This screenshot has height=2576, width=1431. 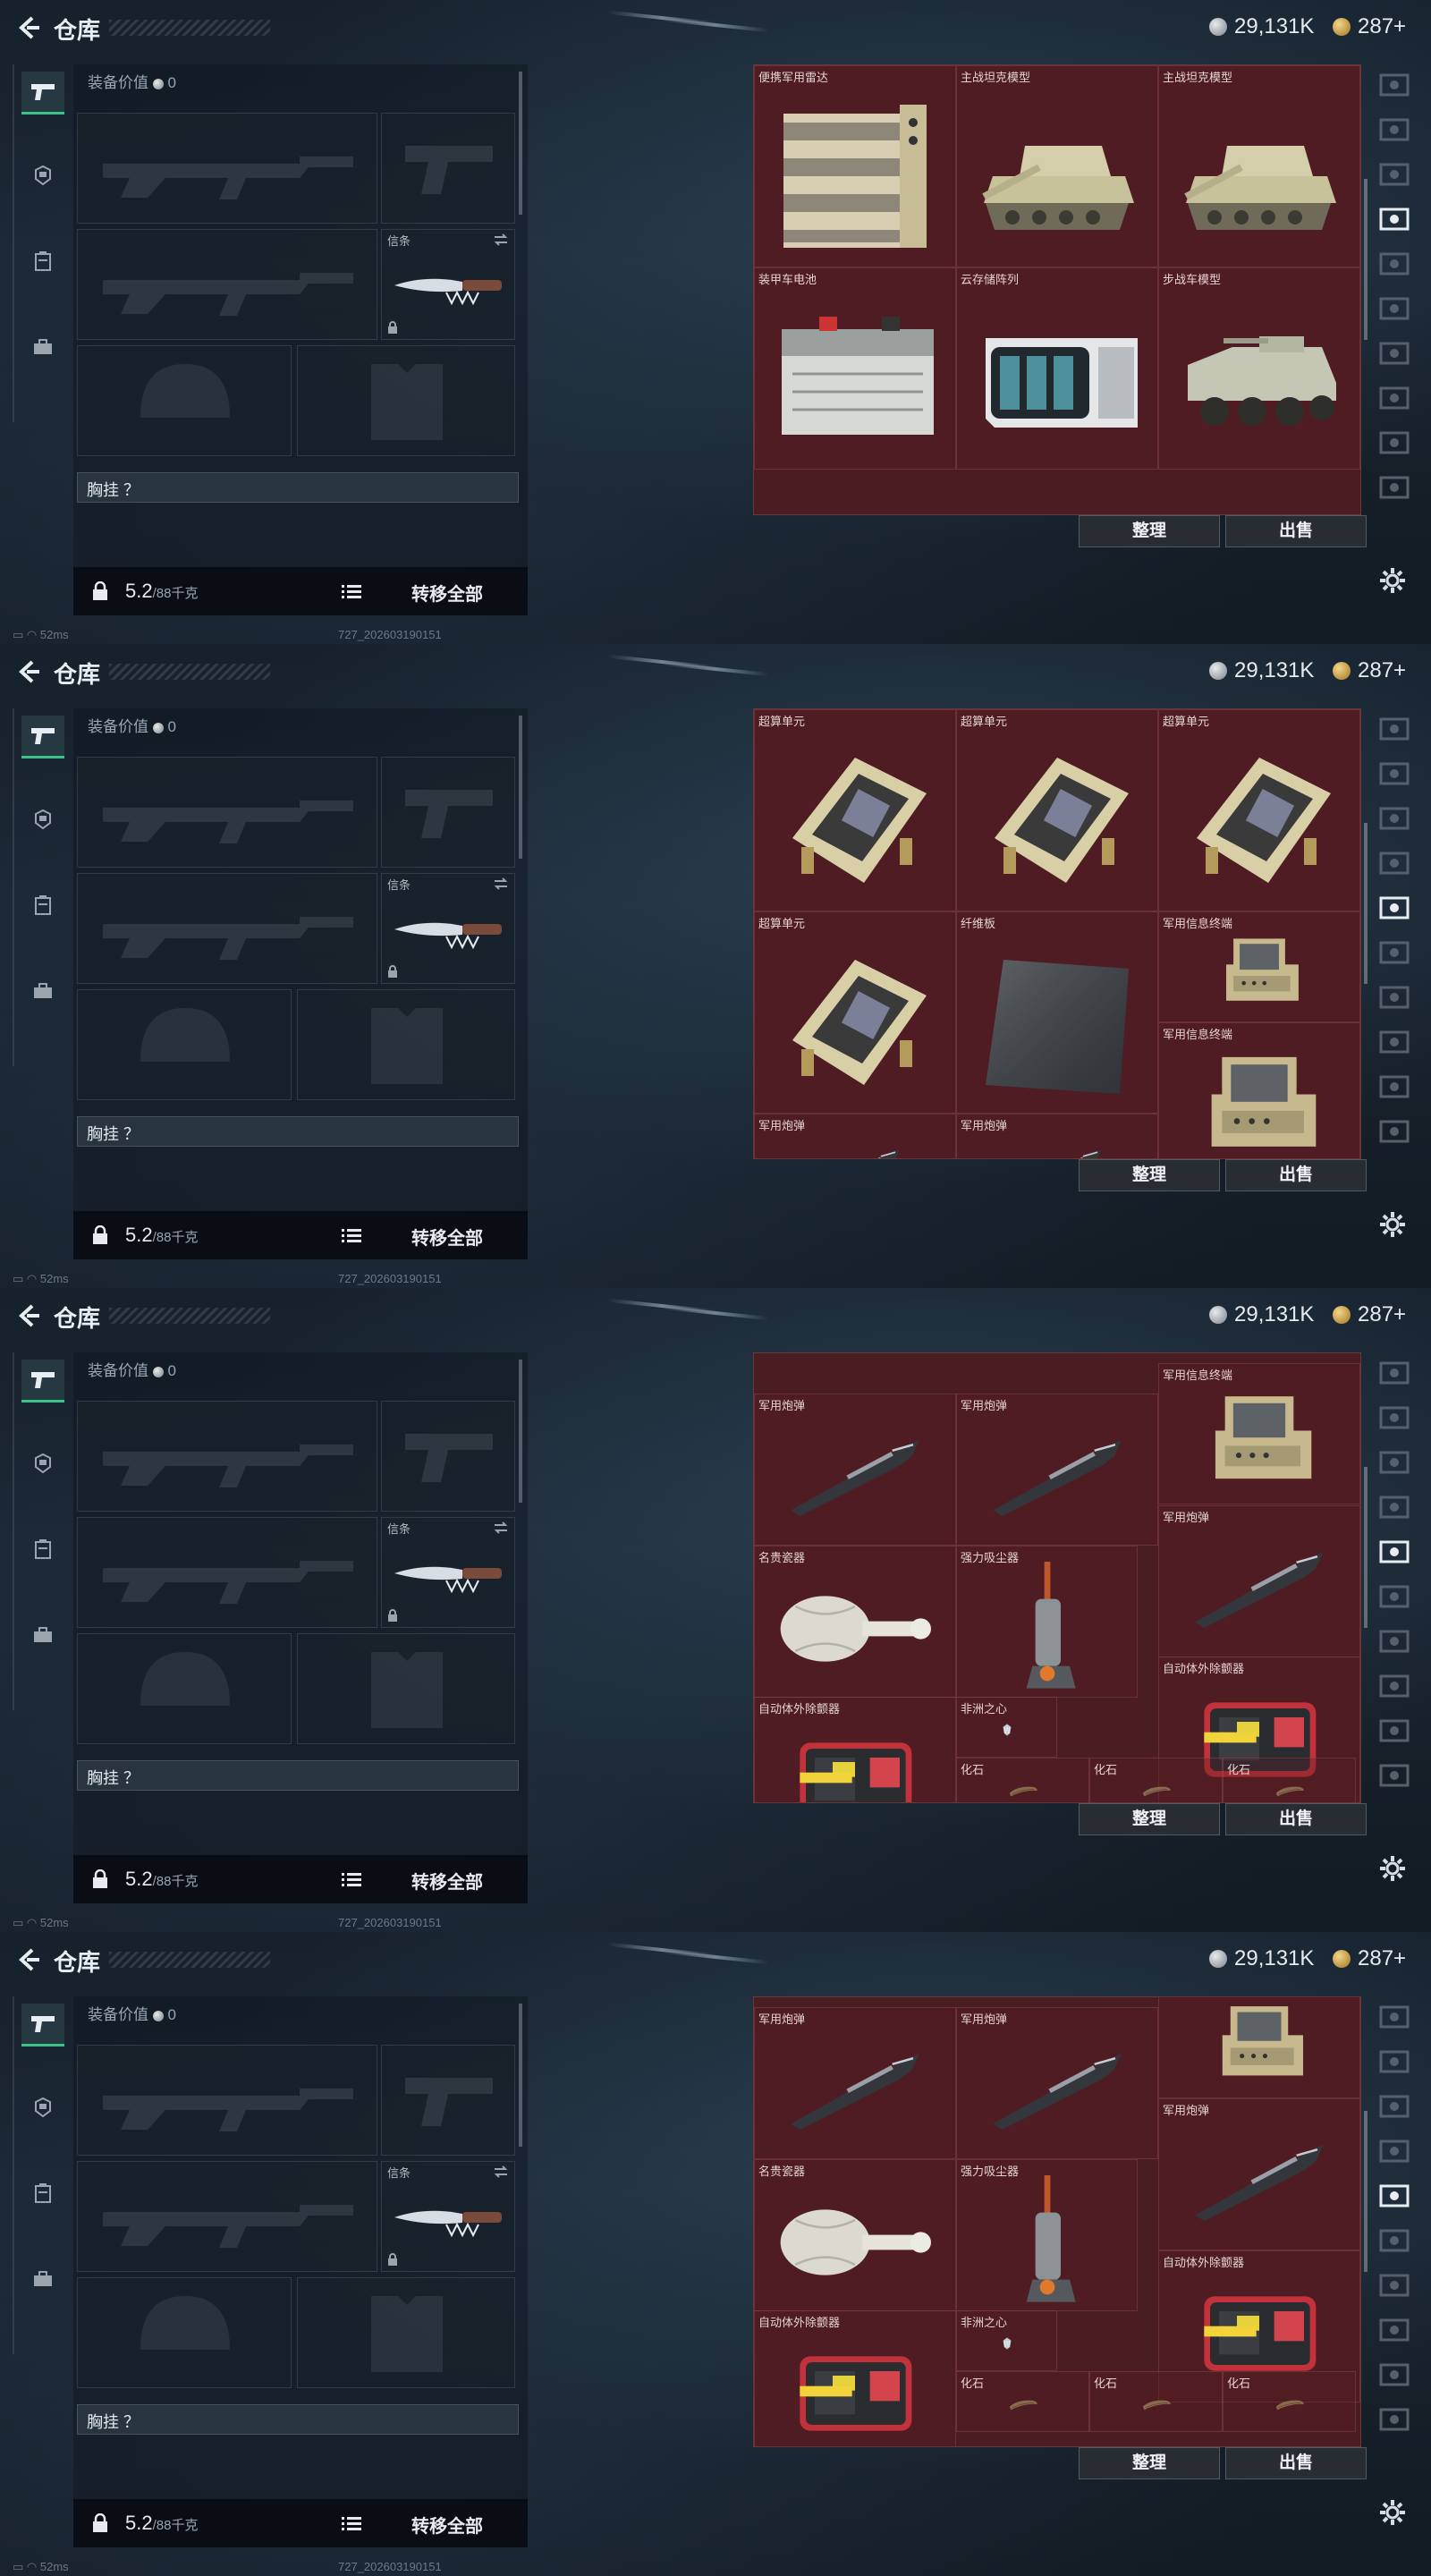 I want to click on storage-item-vacuum: 强力吸尘器, so click(x=1047, y=2235).